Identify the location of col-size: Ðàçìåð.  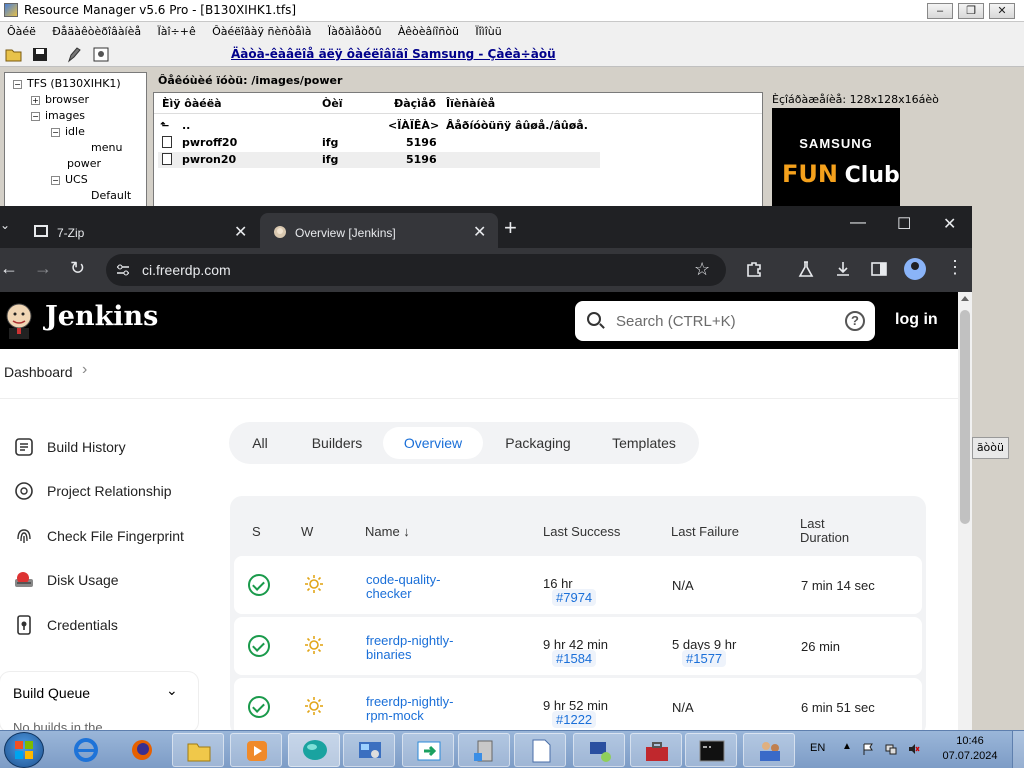
(415, 103).